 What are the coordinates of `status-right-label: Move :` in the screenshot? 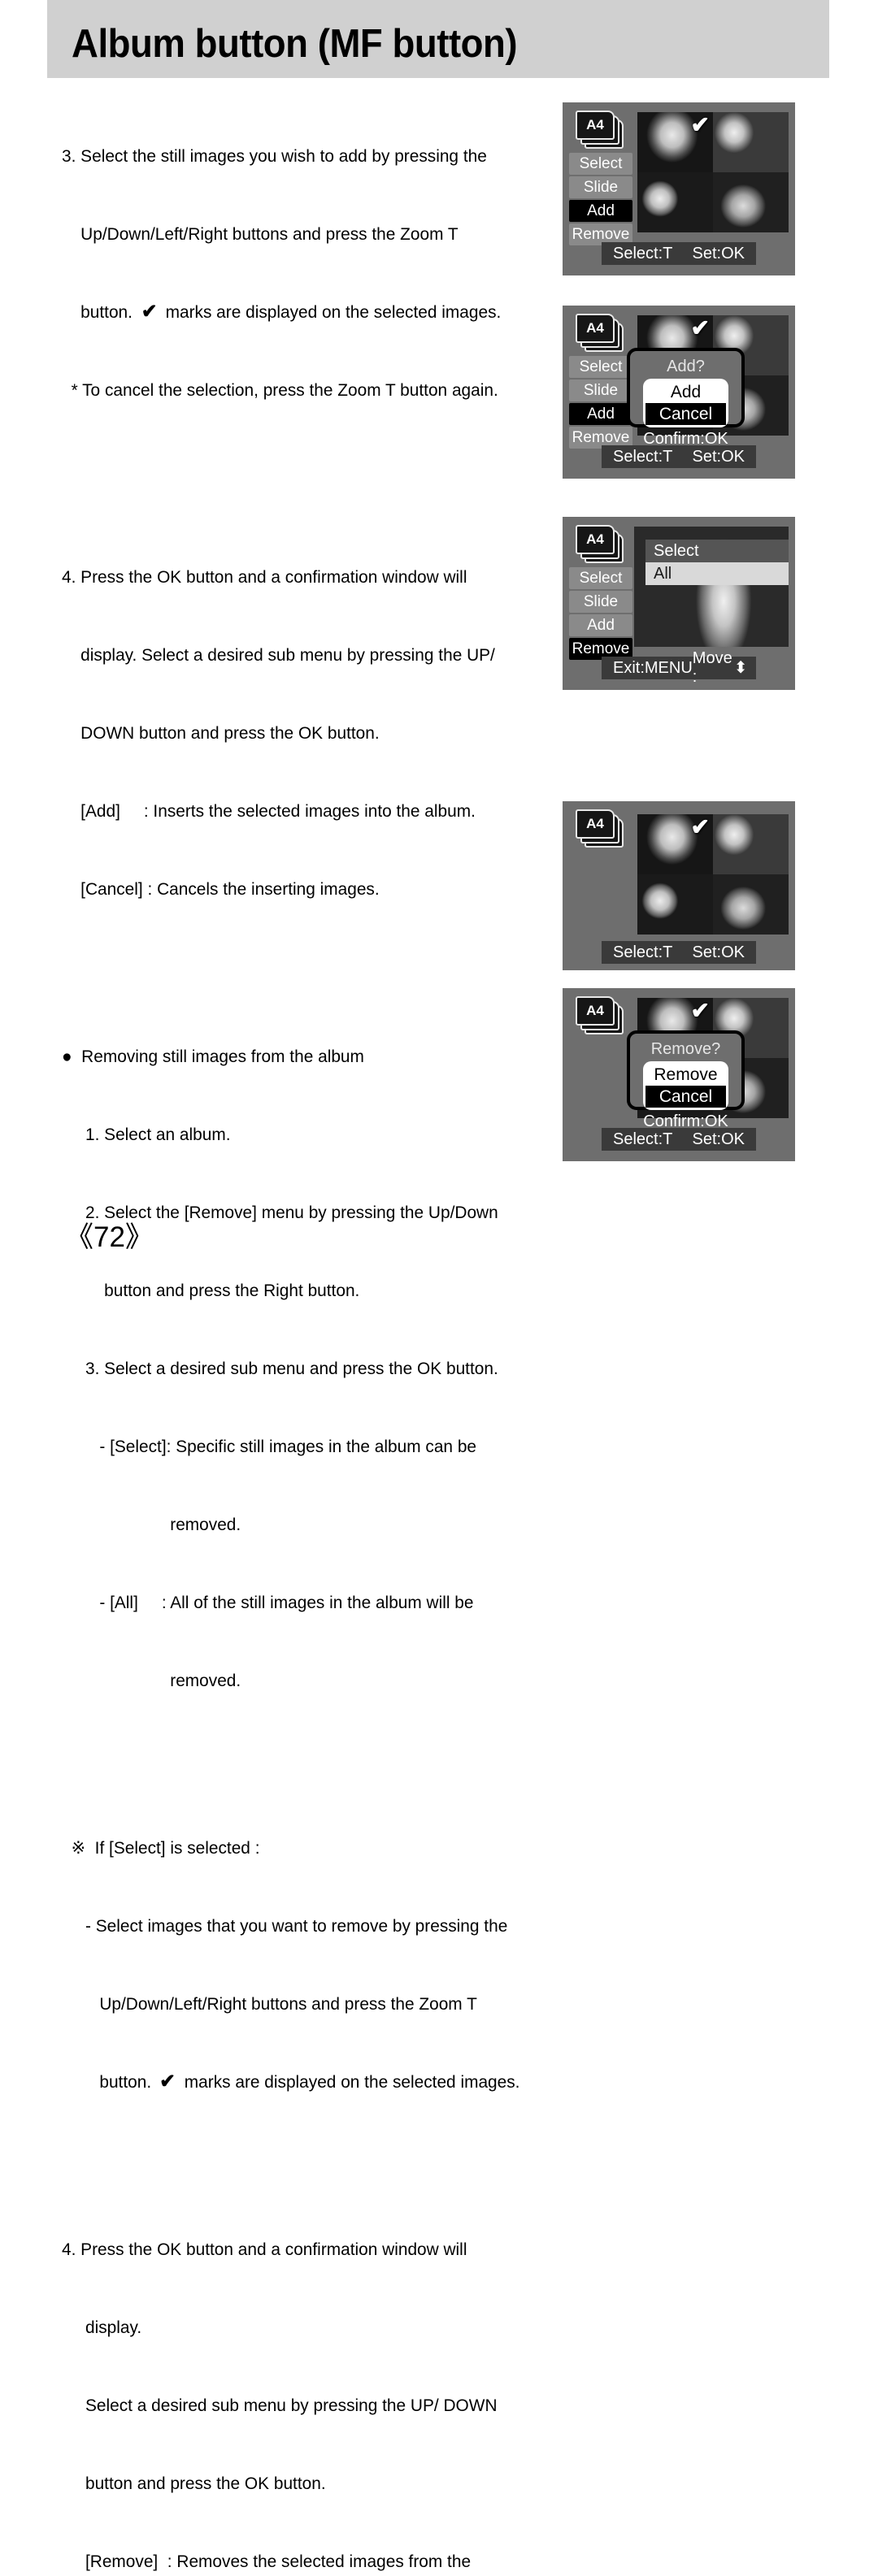 It's located at (712, 667).